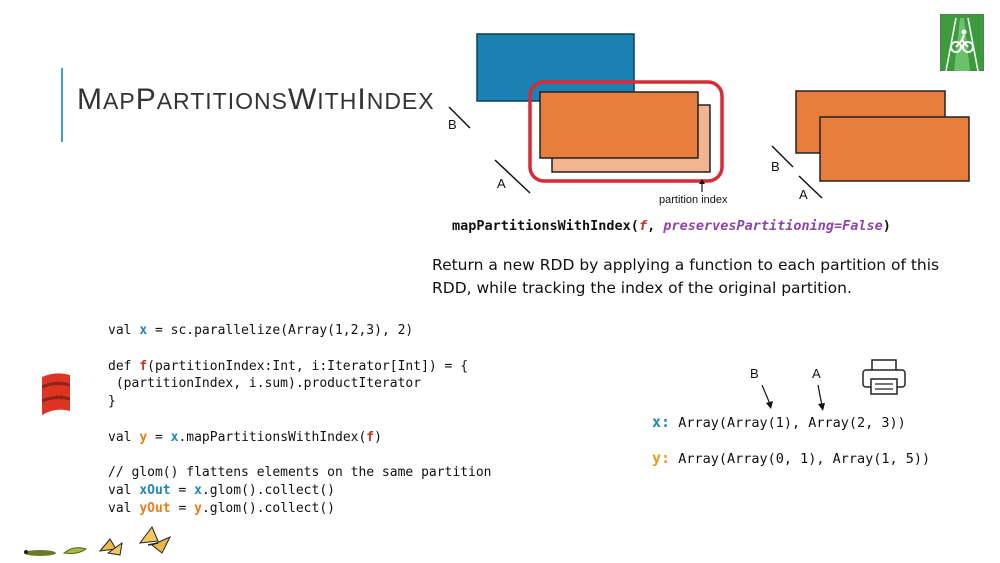 The width and height of the screenshot is (1000, 563). I want to click on signature-param-preserve: preservesPartitioning=False, so click(773, 226).